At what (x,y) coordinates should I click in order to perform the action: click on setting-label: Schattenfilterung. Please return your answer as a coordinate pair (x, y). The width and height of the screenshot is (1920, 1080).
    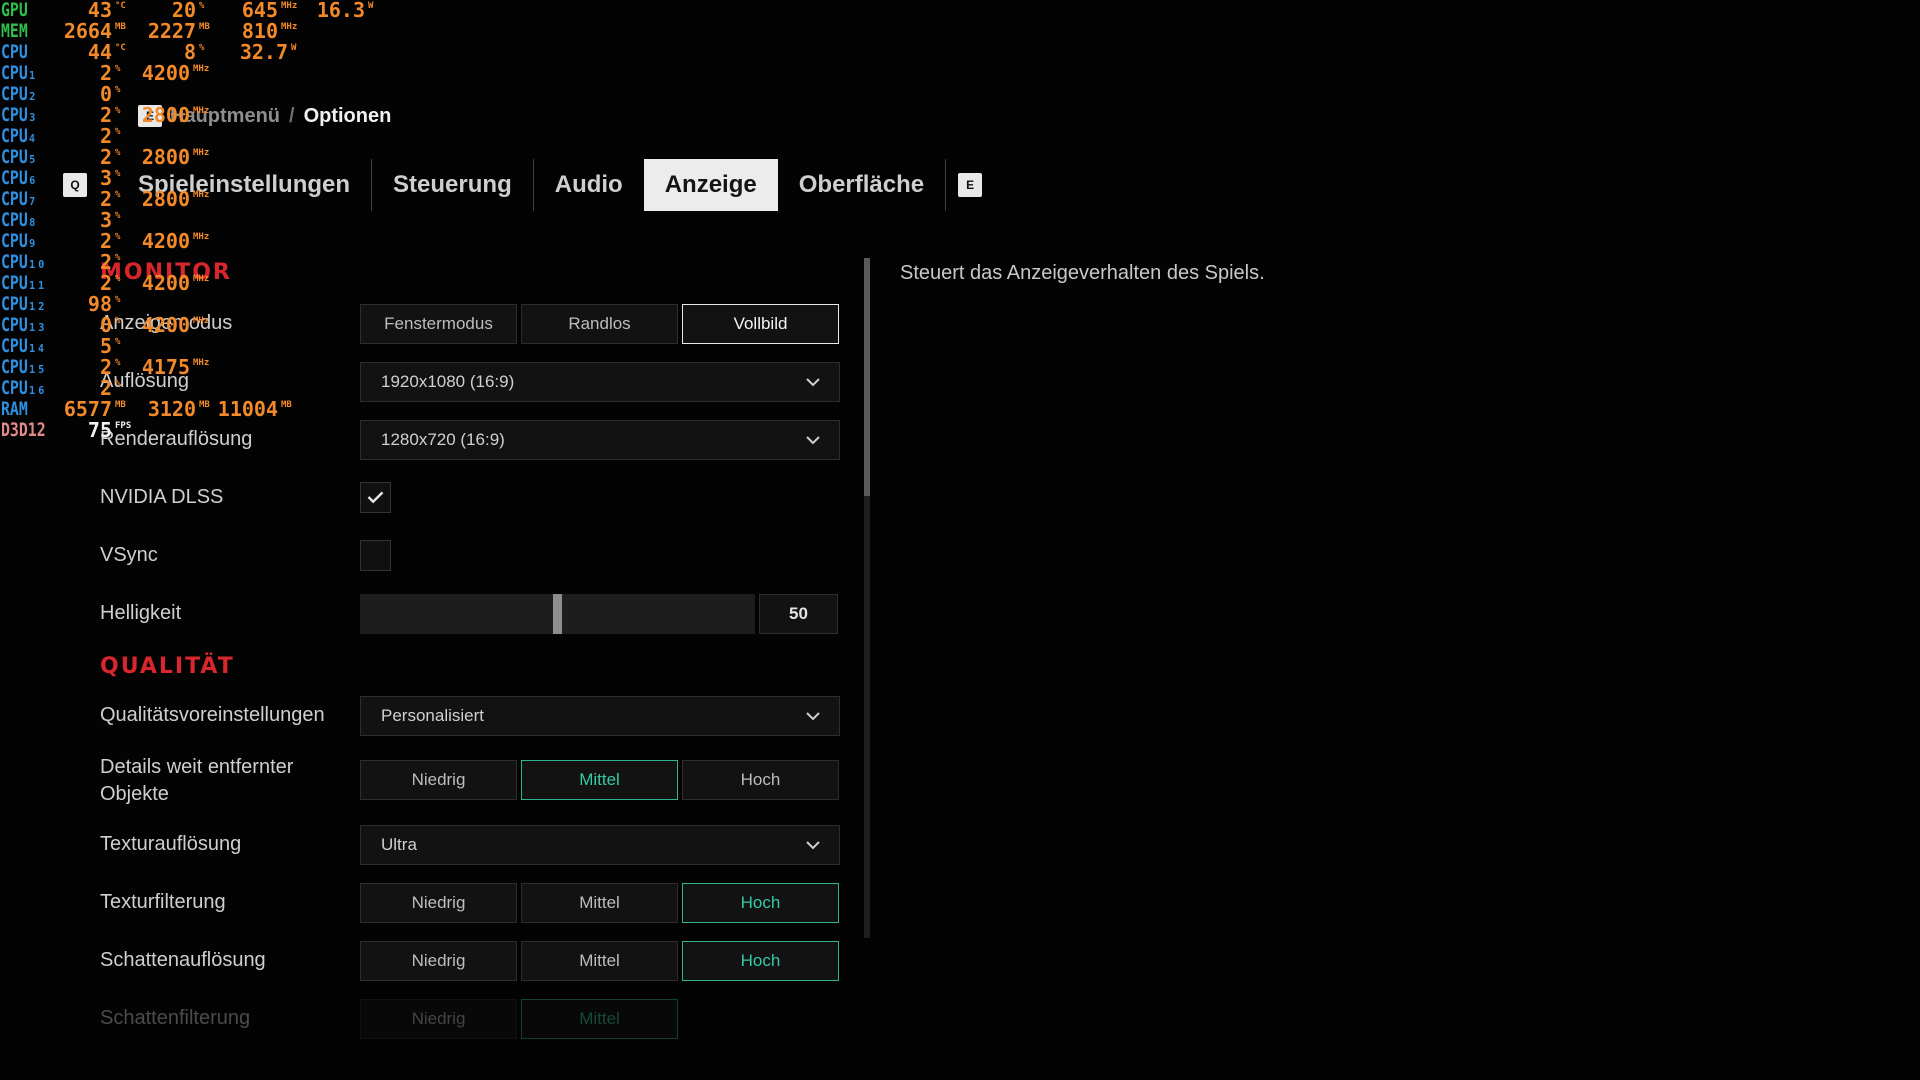
    Looking at the image, I should click on (175, 1018).